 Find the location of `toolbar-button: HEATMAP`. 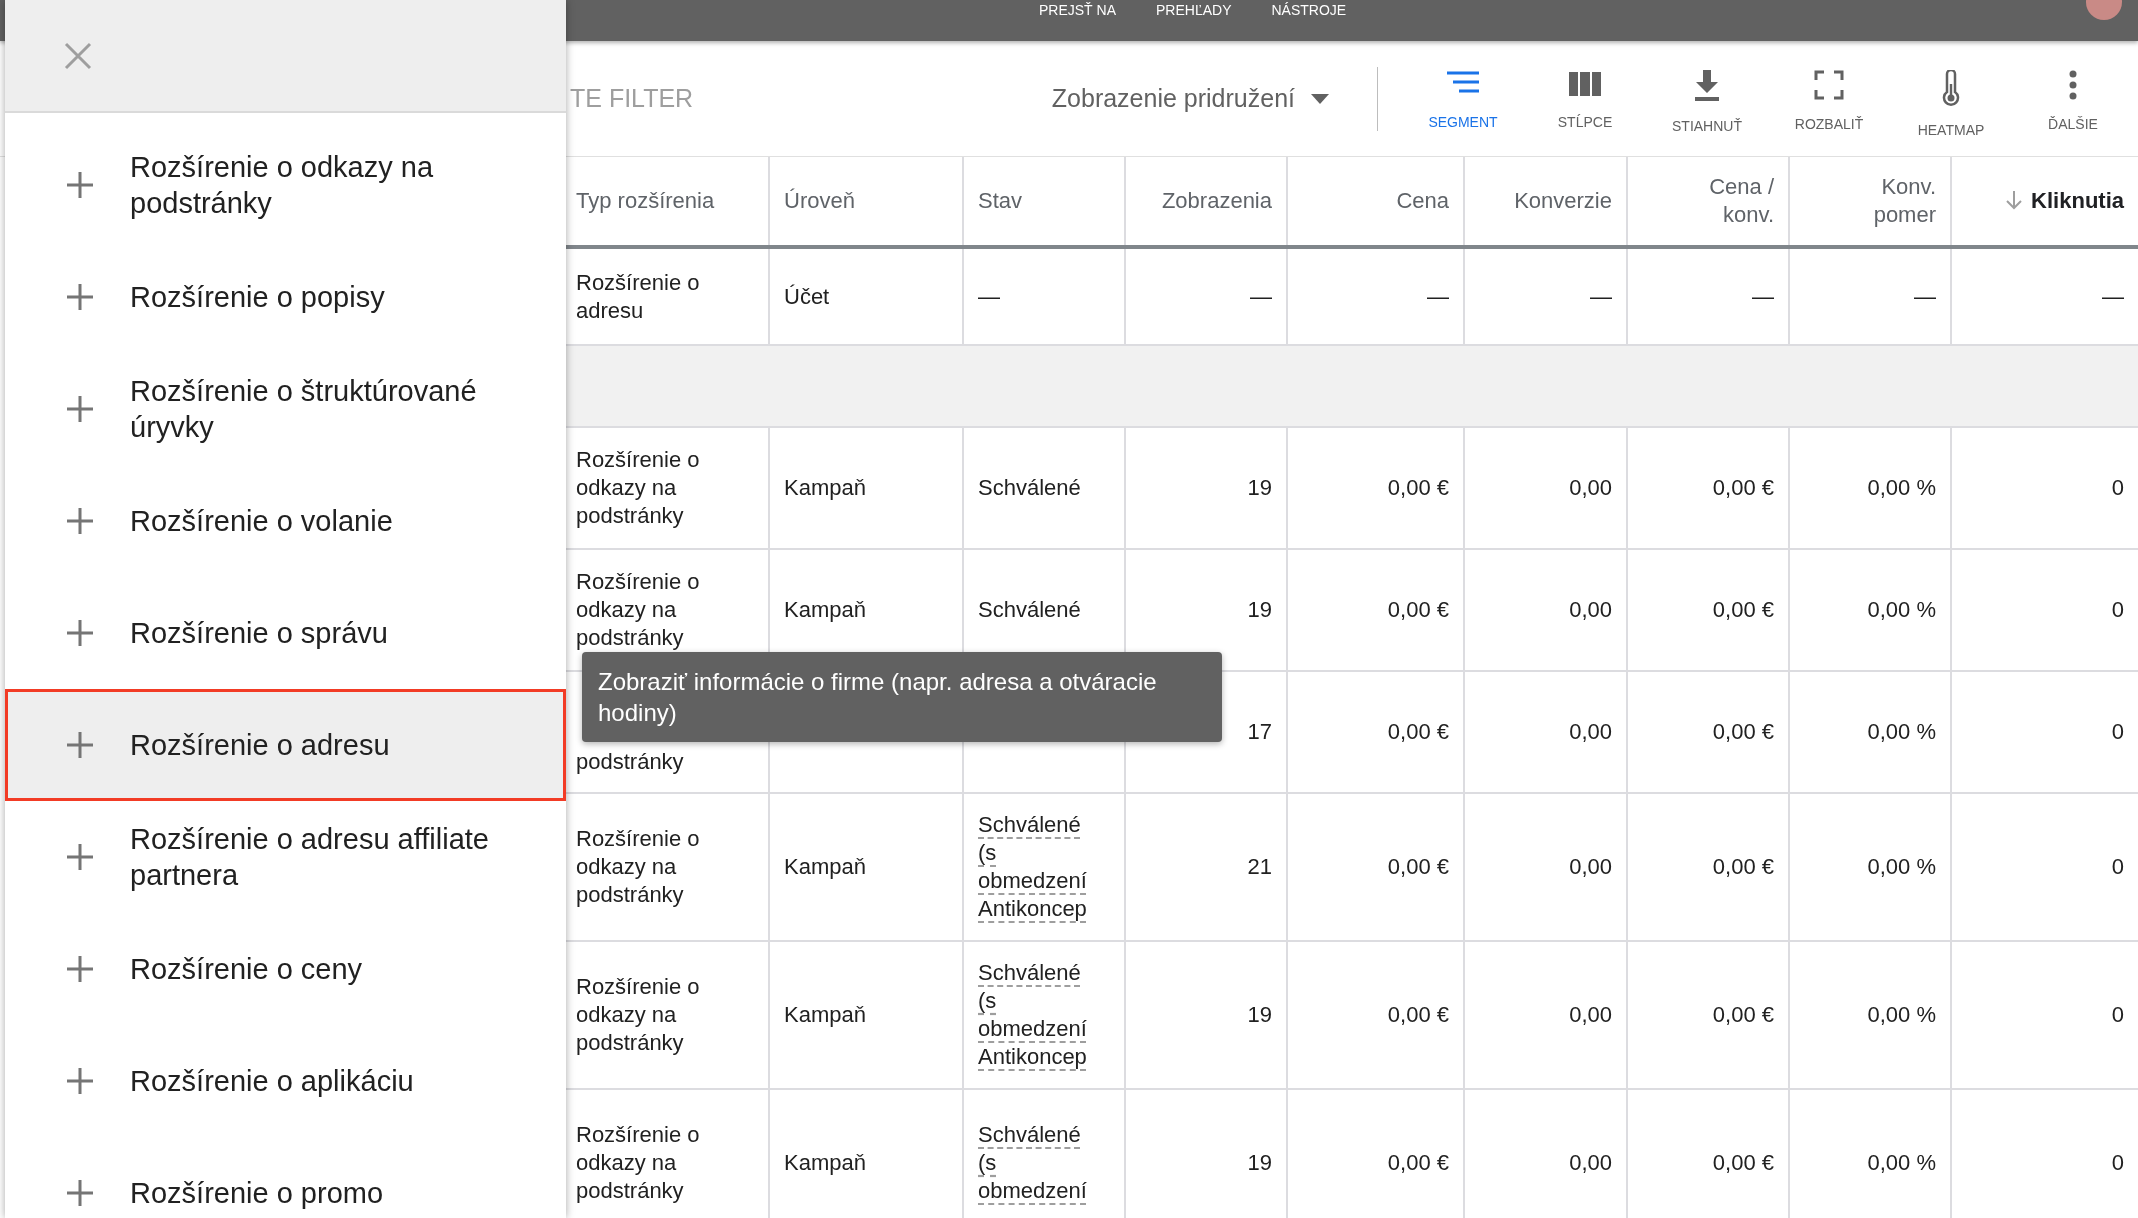

toolbar-button: HEATMAP is located at coordinates (1951, 105).